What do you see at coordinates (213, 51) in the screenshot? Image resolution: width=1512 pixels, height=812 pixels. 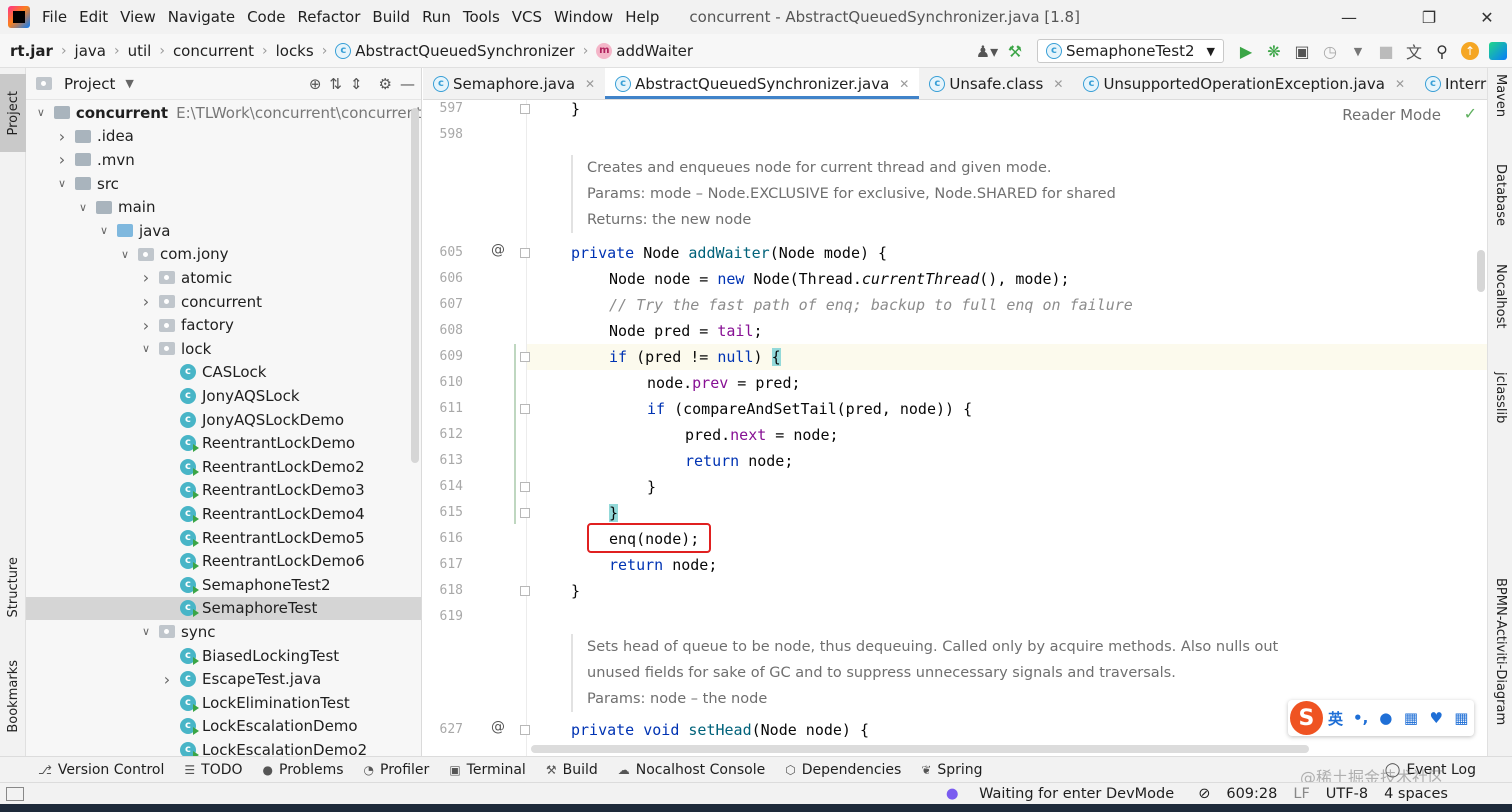 I see `breadcrumb-concurrent: concurrent` at bounding box center [213, 51].